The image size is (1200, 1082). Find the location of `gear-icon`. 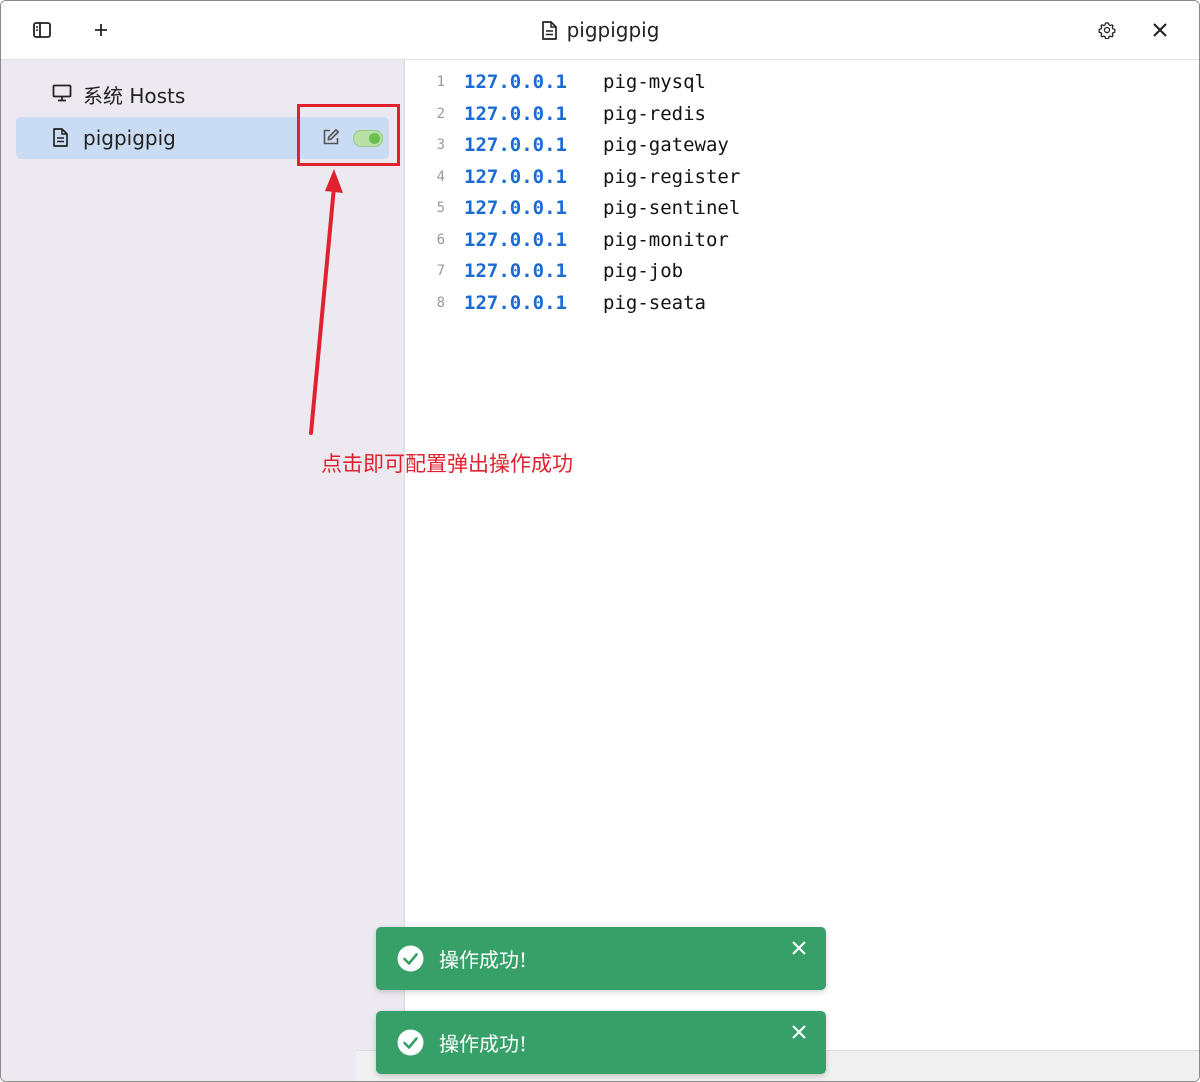

gear-icon is located at coordinates (1107, 30).